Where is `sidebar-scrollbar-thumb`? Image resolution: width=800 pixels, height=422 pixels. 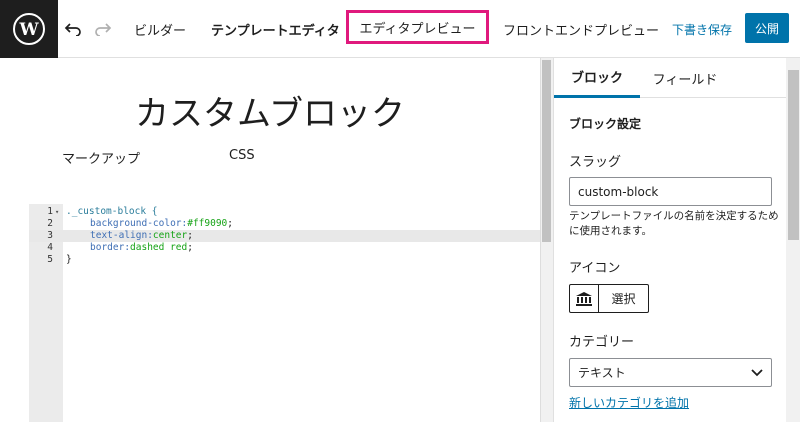 sidebar-scrollbar-thumb is located at coordinates (793, 155).